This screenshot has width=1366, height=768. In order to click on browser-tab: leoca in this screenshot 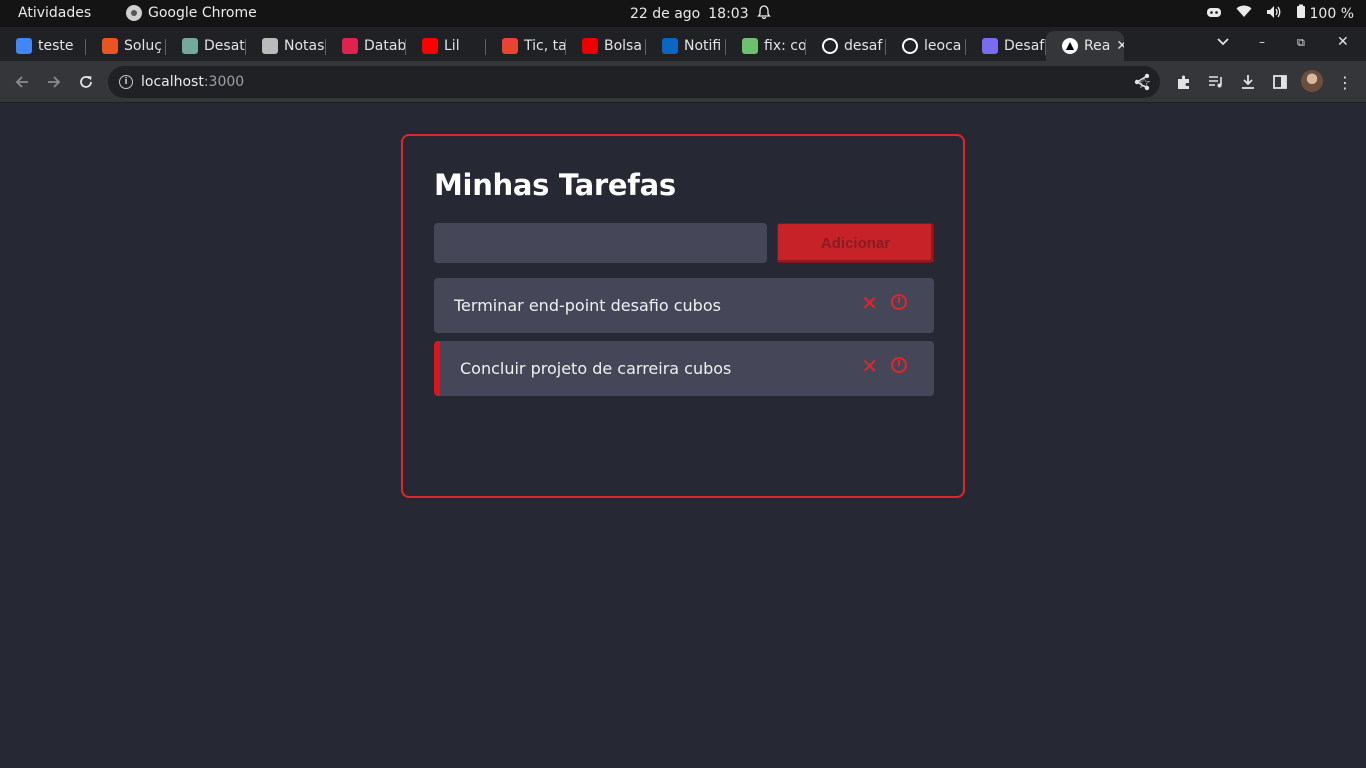, I will do `click(926, 46)`.